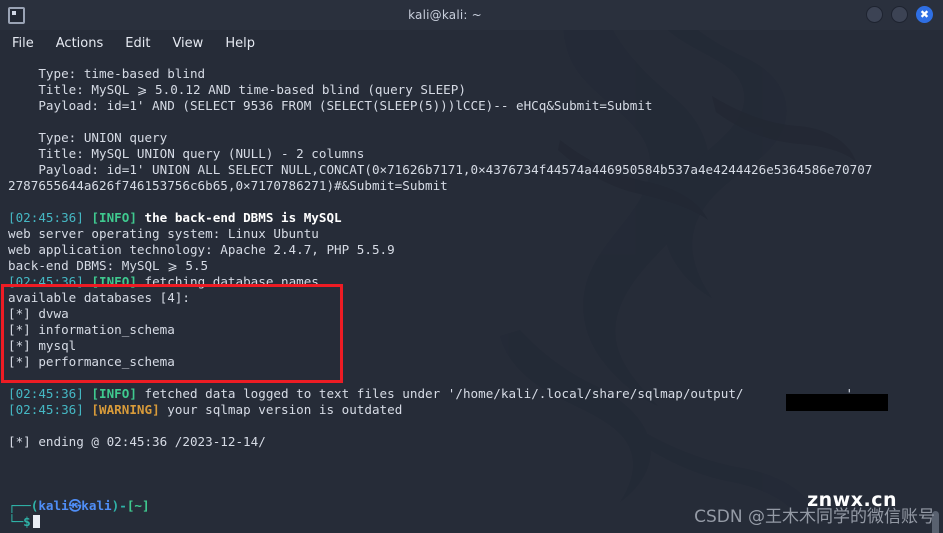  I want to click on menu-item-help: Help, so click(240, 43).